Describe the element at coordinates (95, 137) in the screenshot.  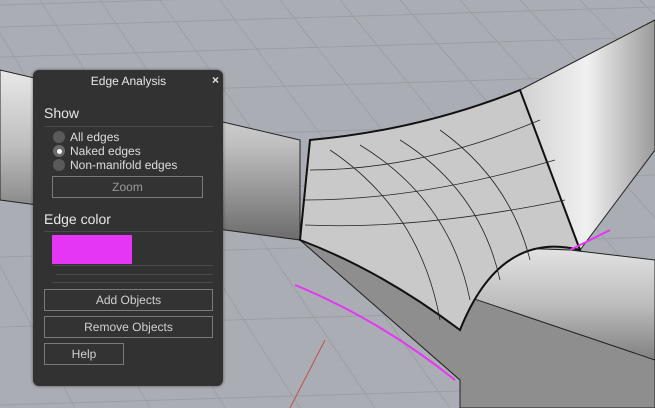
I see `option-label: All edges` at that location.